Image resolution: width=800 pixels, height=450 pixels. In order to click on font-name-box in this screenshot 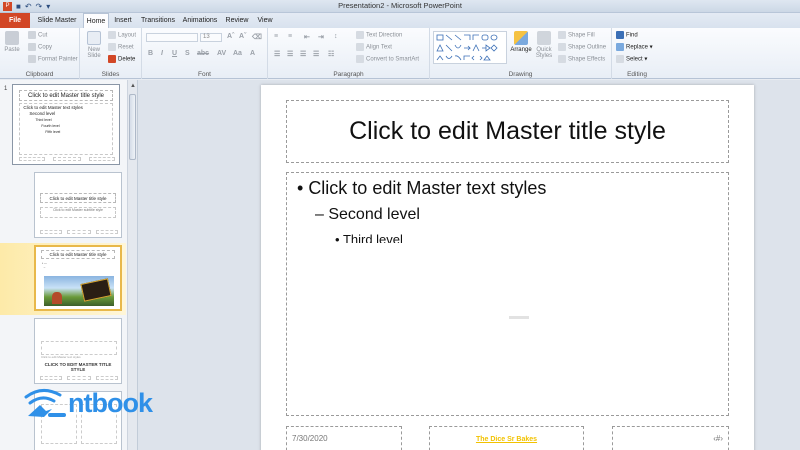, I will do `click(172, 37)`.